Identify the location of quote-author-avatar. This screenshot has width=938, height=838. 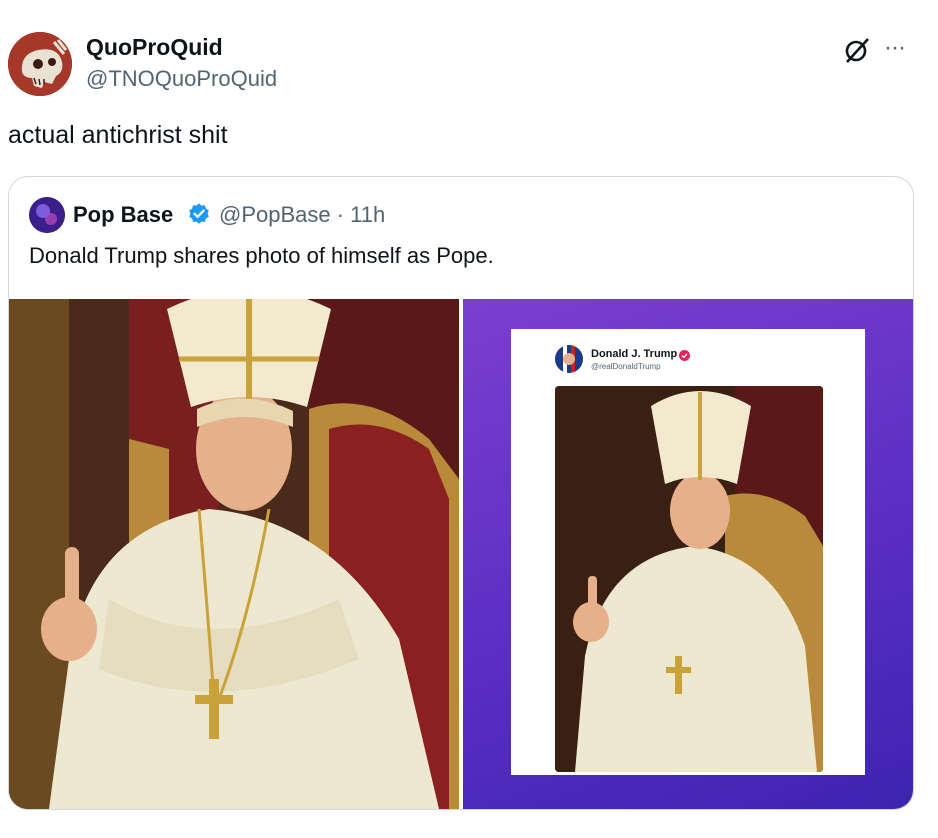
(47, 215).